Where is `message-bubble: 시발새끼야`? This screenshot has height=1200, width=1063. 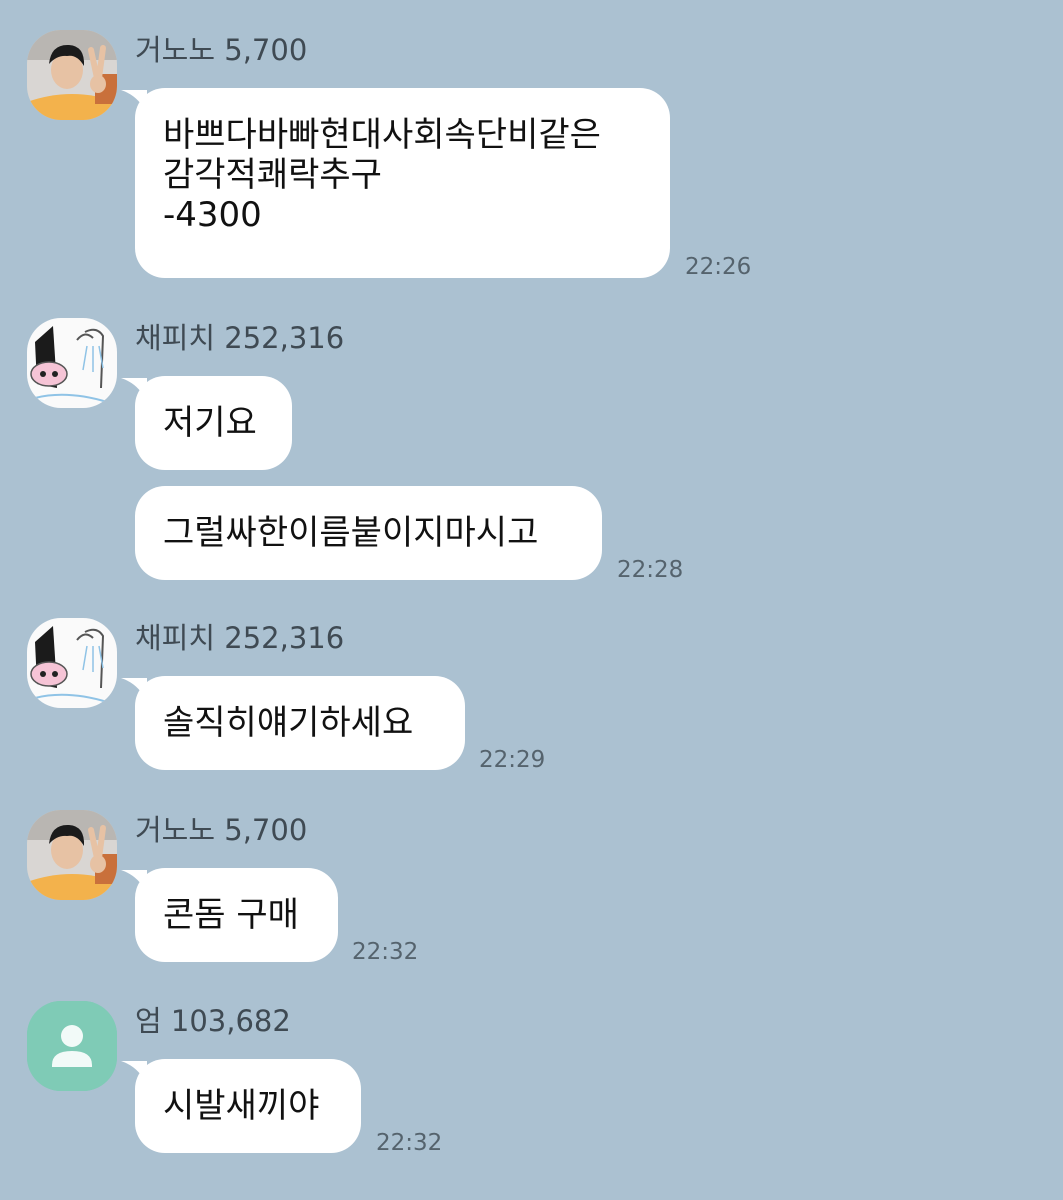
message-bubble: 시발새끼야 is located at coordinates (248, 1106).